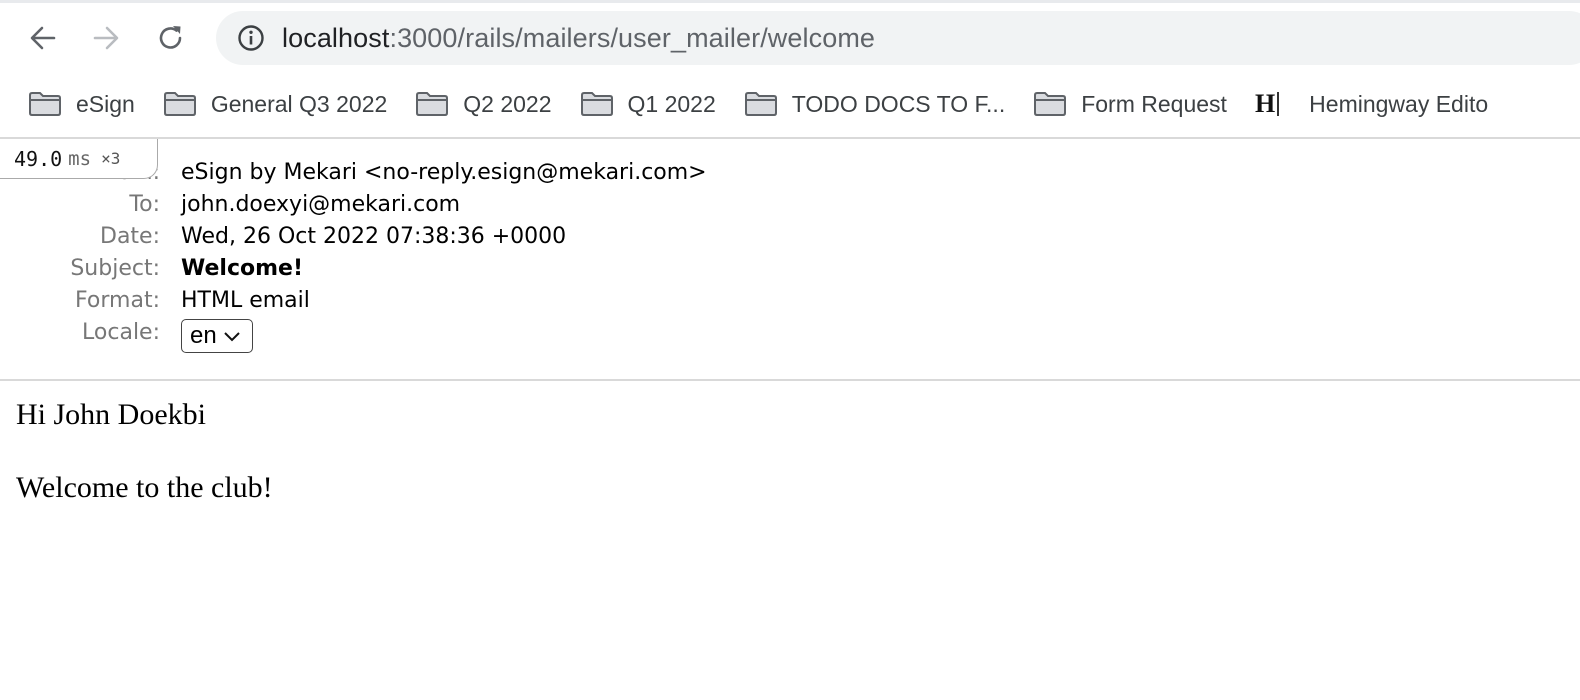 The width and height of the screenshot is (1580, 700). What do you see at coordinates (144, 204) in the screenshot?
I see `to-label: To:` at bounding box center [144, 204].